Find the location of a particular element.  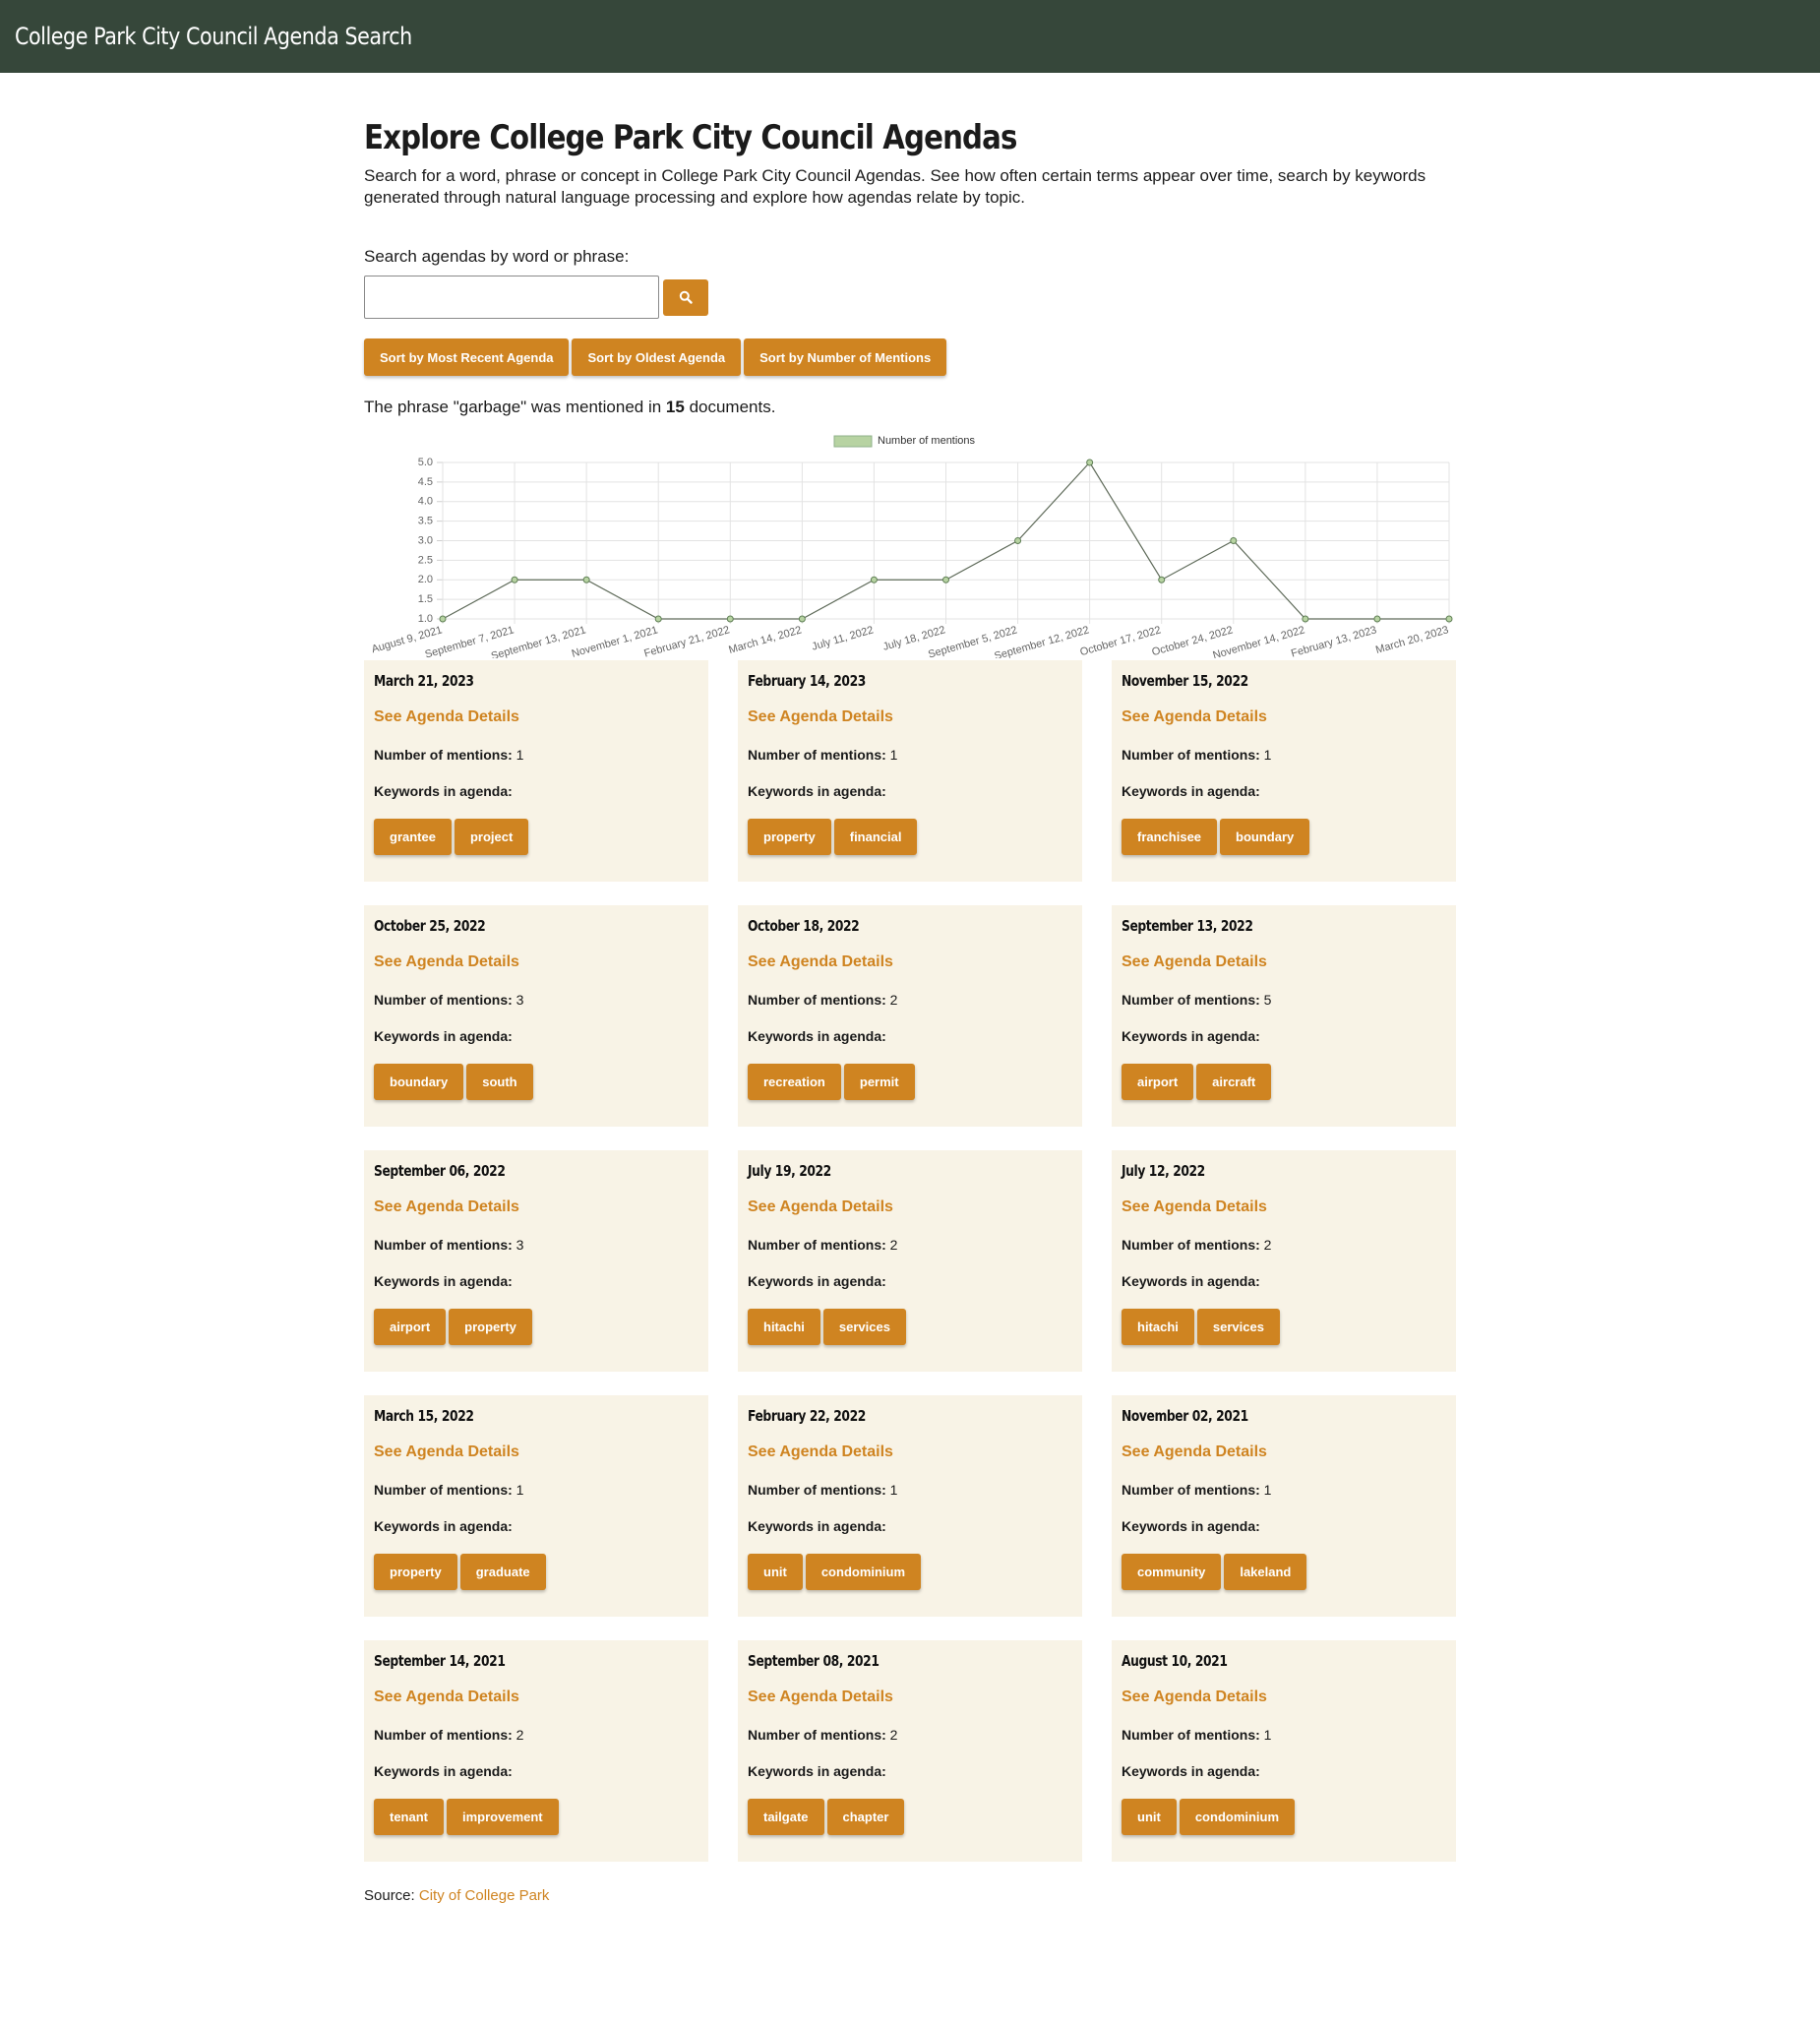

keyword-tag: community is located at coordinates (1172, 1572).